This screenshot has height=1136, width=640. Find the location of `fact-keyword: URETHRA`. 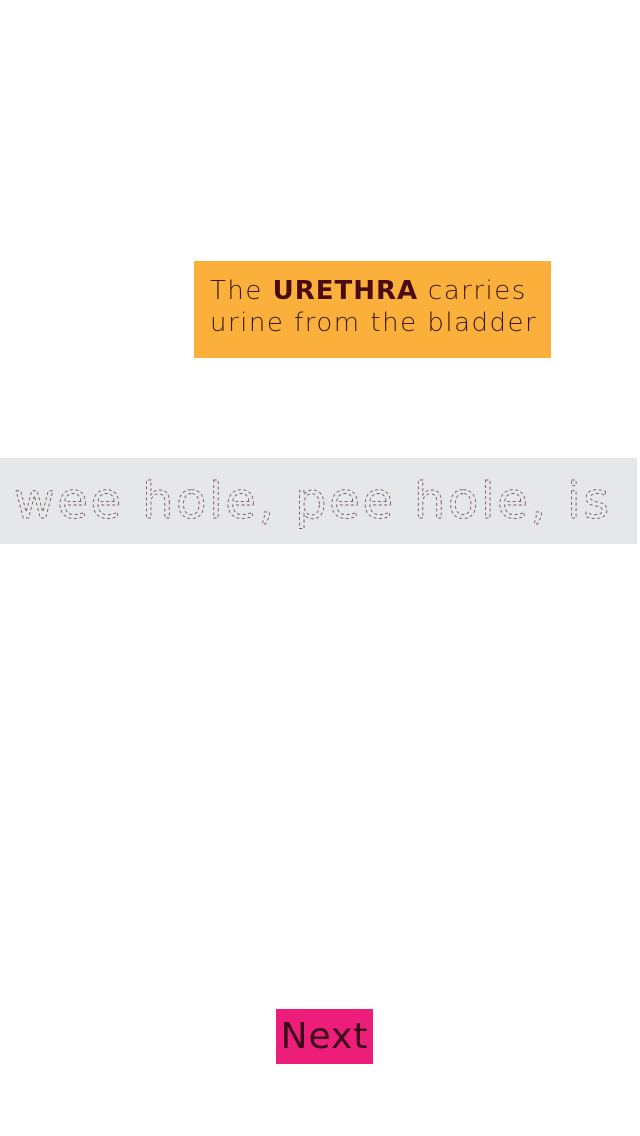

fact-keyword: URETHRA is located at coordinates (345, 291).